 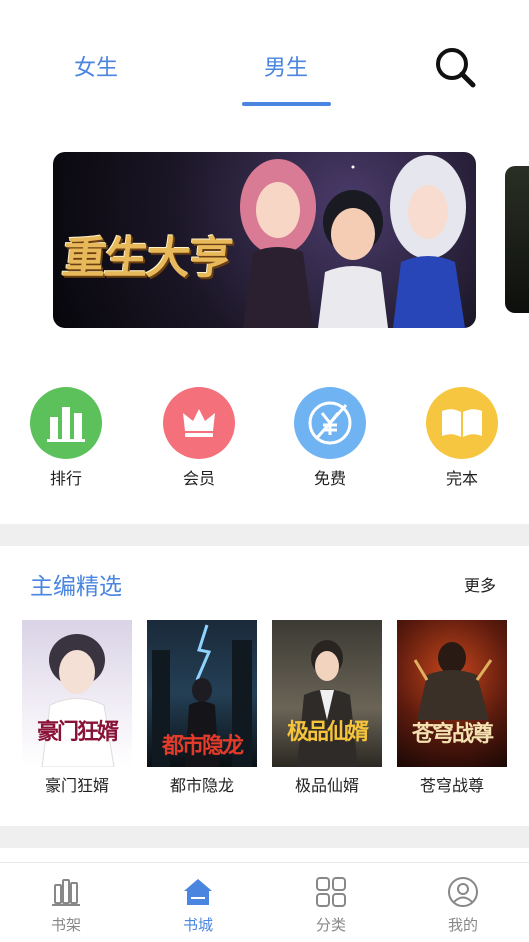 I want to click on nav-item-bookstore: 书城, so click(x=198, y=905).